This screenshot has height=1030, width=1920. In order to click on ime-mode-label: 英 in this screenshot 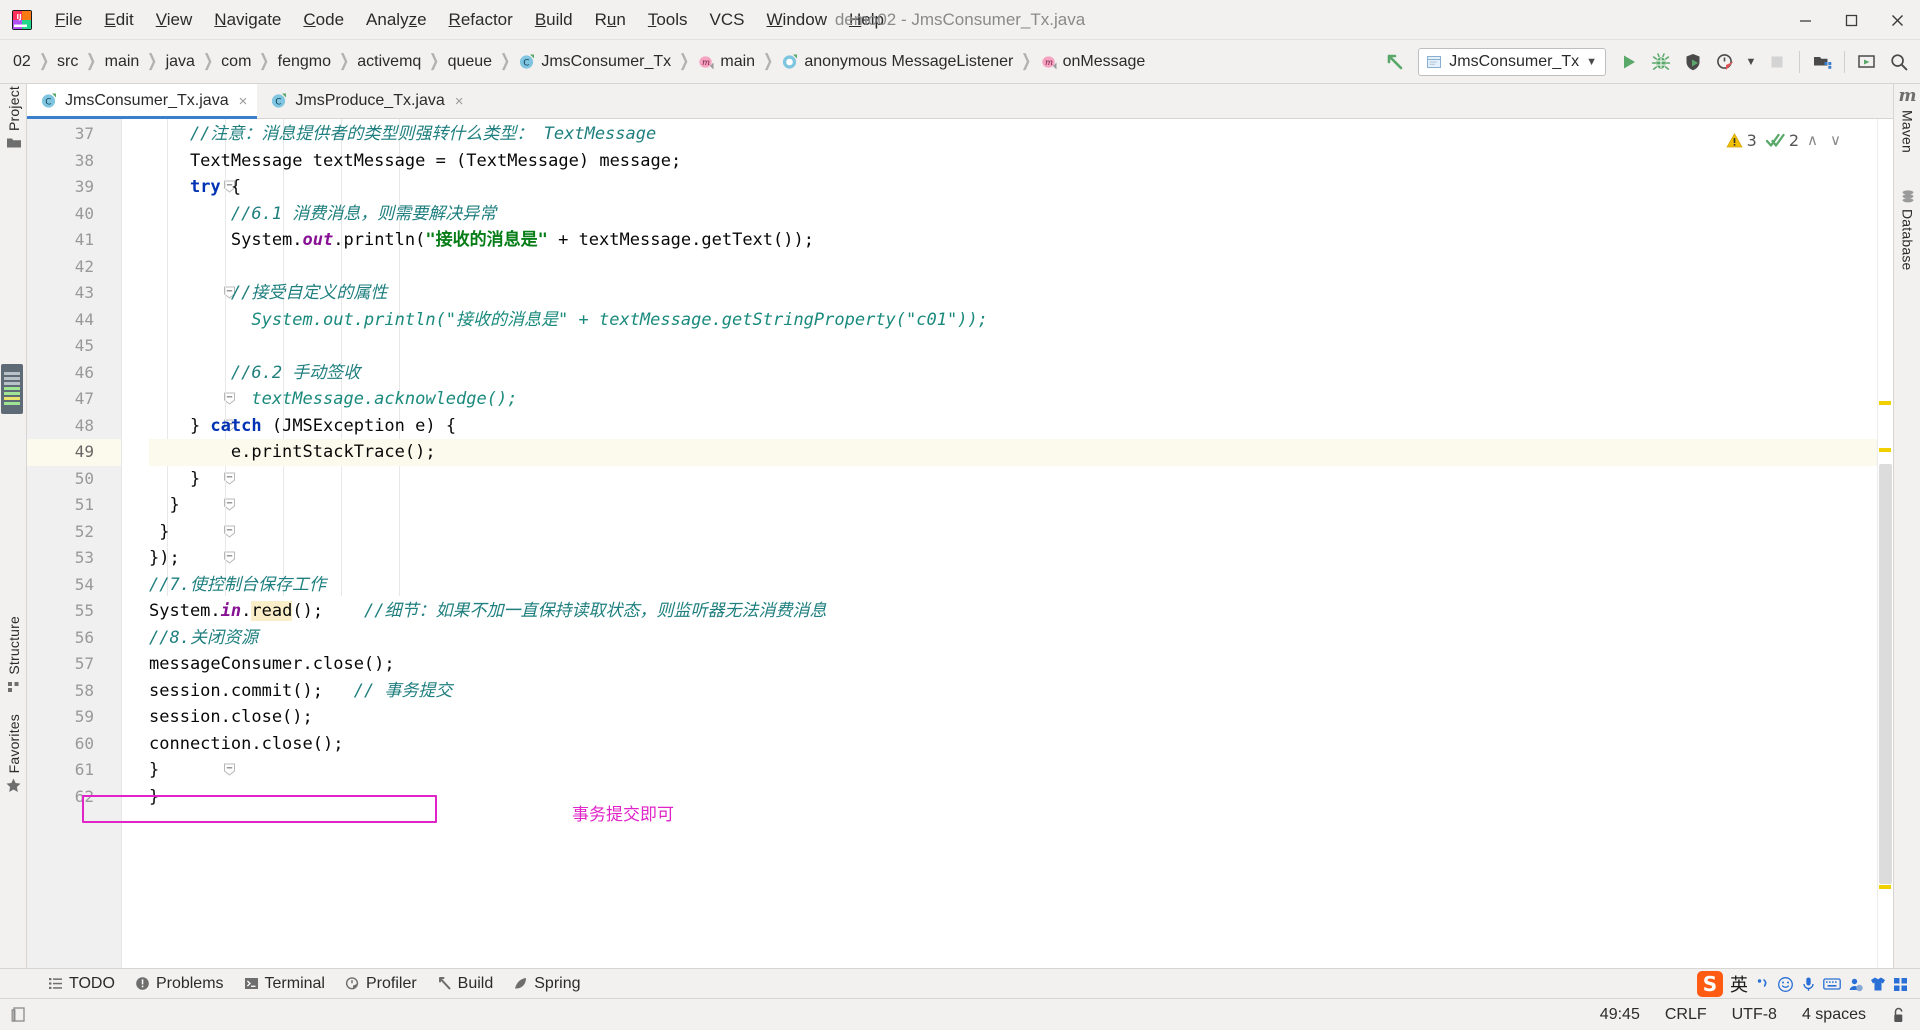, I will do `click(1739, 984)`.